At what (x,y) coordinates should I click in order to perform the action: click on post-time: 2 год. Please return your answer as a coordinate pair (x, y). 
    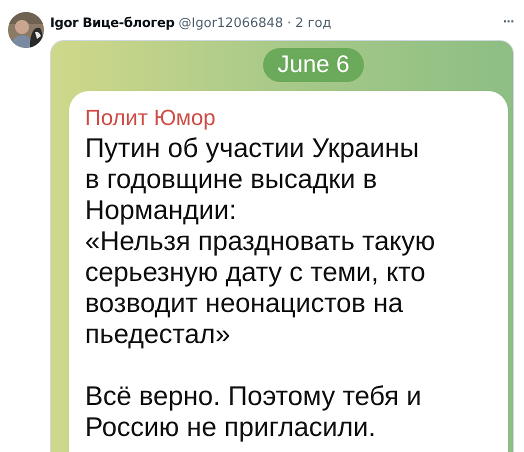
    Looking at the image, I should click on (313, 23).